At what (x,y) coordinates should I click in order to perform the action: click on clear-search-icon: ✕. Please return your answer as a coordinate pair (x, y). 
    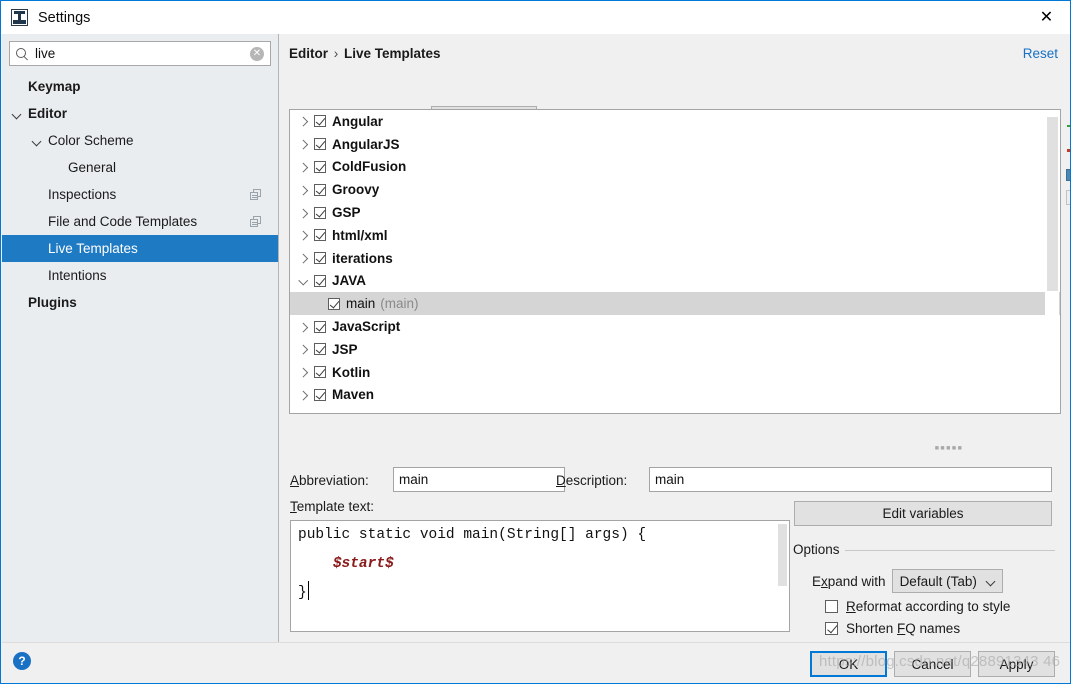
    Looking at the image, I should click on (257, 53).